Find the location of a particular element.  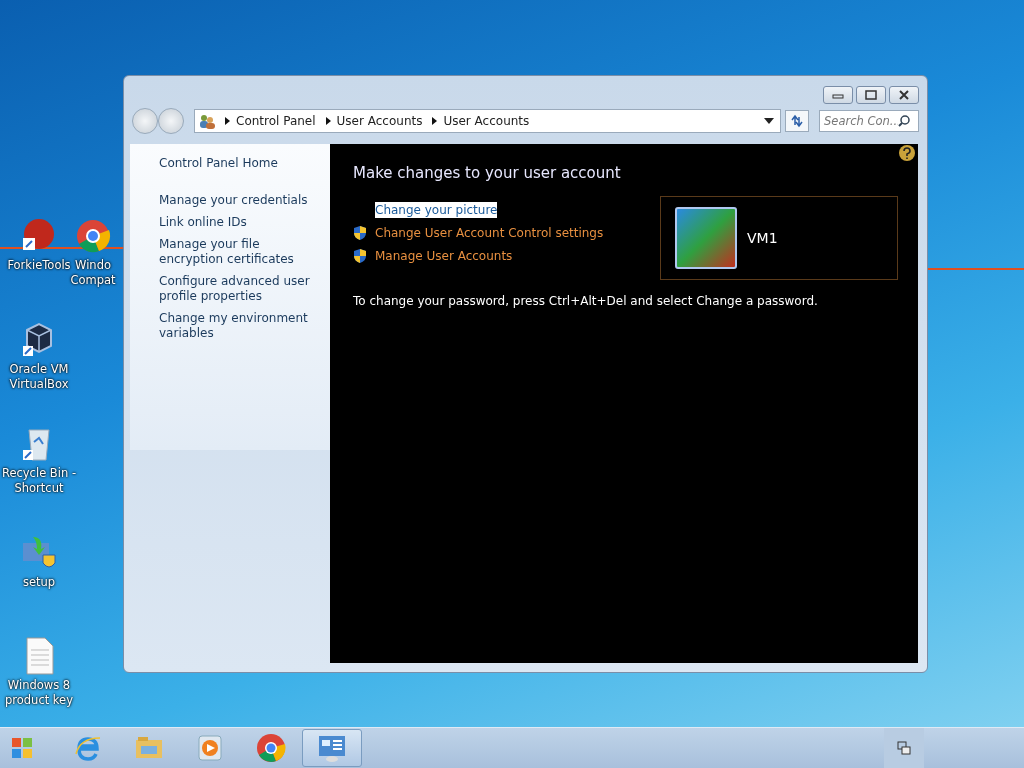

close-icon is located at coordinates (904, 95).